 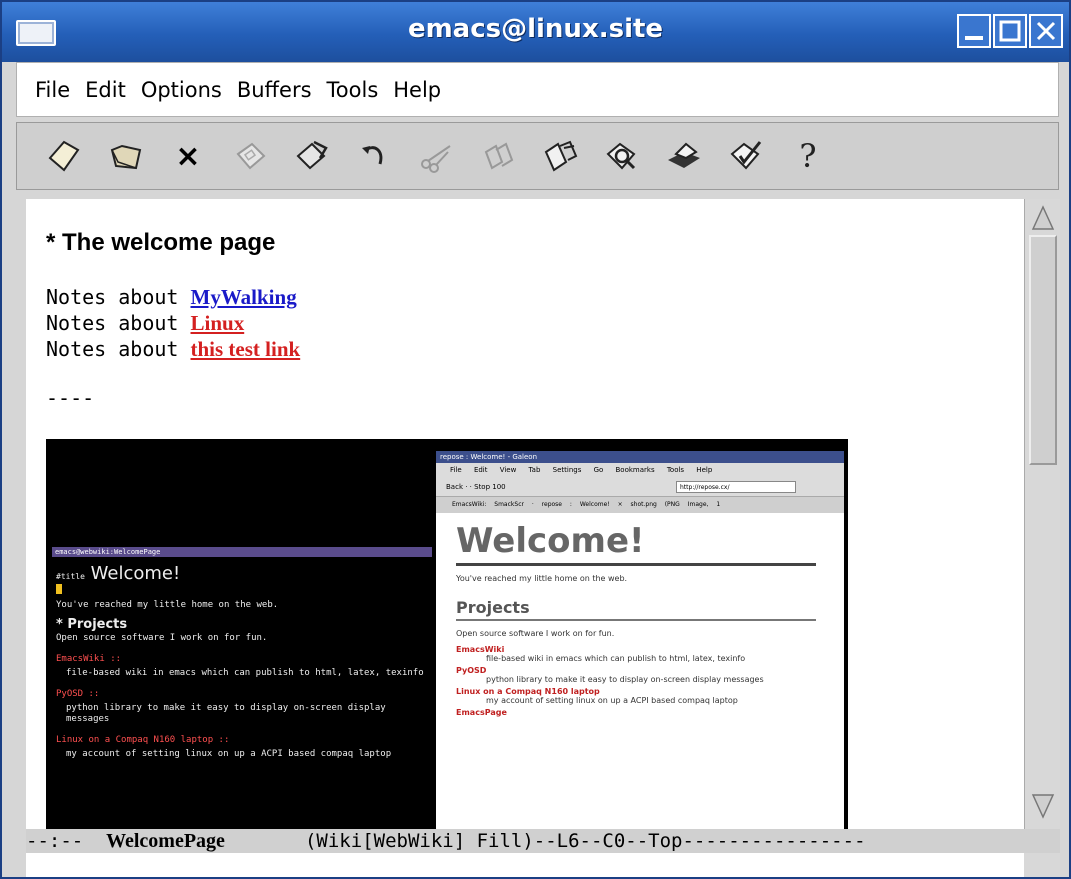 What do you see at coordinates (636, 609) in the screenshot?
I see `browser-projects: Projects` at bounding box center [636, 609].